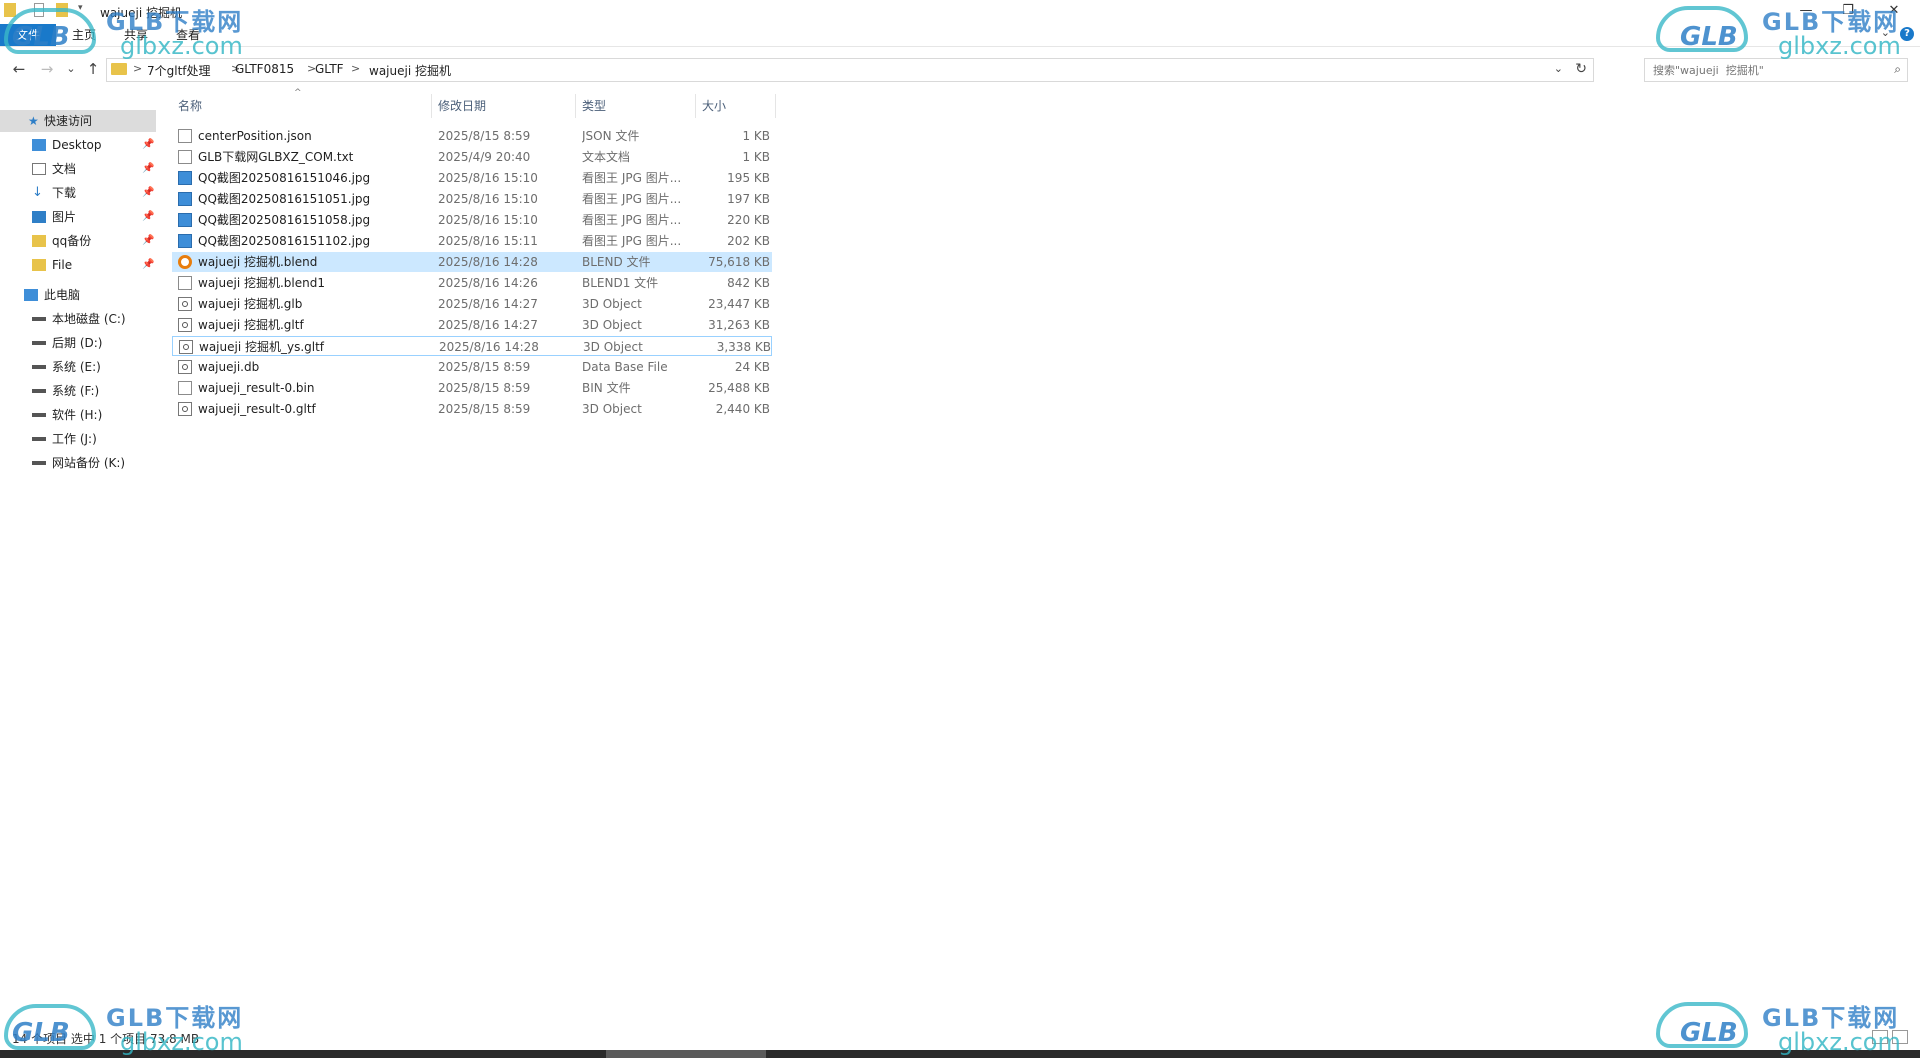  What do you see at coordinates (84, 35) in the screenshot?
I see `tab-home: 主页` at bounding box center [84, 35].